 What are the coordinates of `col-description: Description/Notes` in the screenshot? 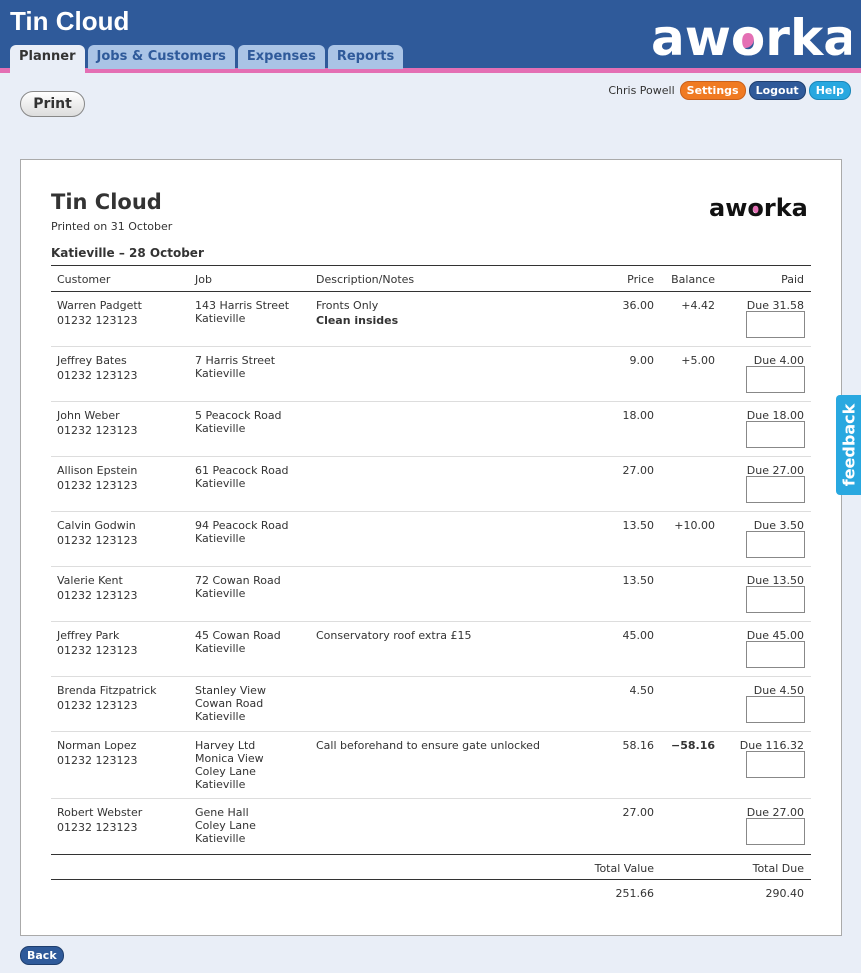 It's located at (365, 279).